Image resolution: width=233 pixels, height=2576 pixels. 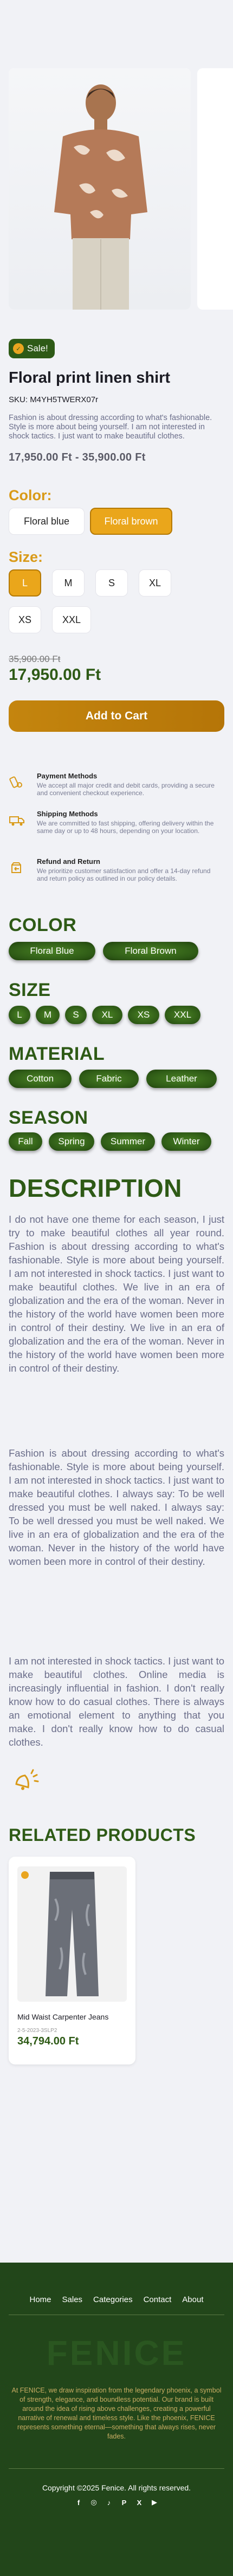 What do you see at coordinates (155, 583) in the screenshot?
I see `size-option-xl: XL` at bounding box center [155, 583].